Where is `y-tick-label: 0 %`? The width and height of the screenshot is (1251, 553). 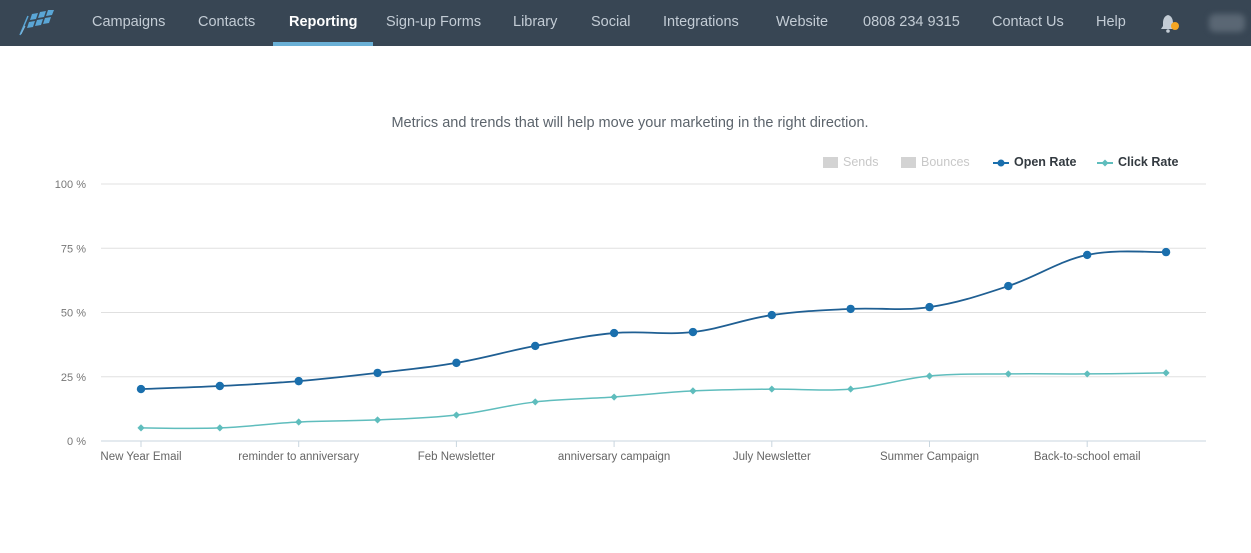
y-tick-label: 0 % is located at coordinates (76, 442).